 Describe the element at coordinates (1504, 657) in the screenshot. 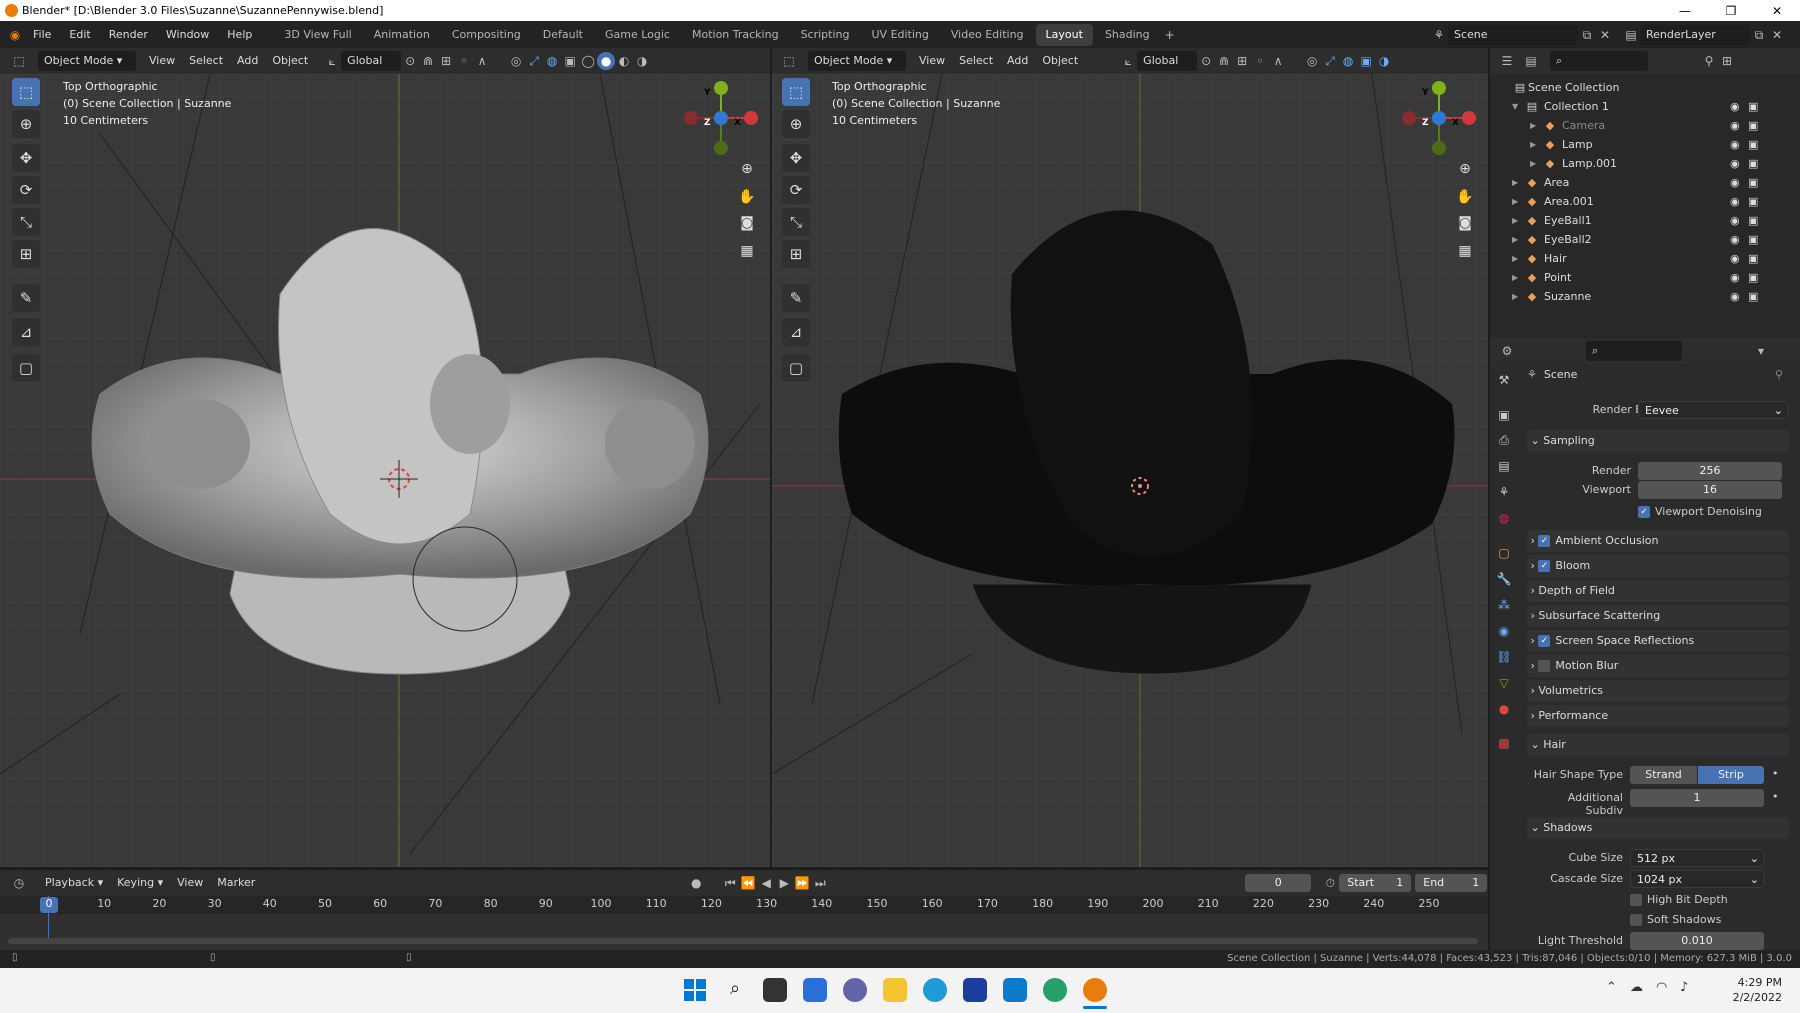

I see `constraints-tab-icon: ⛓` at that location.